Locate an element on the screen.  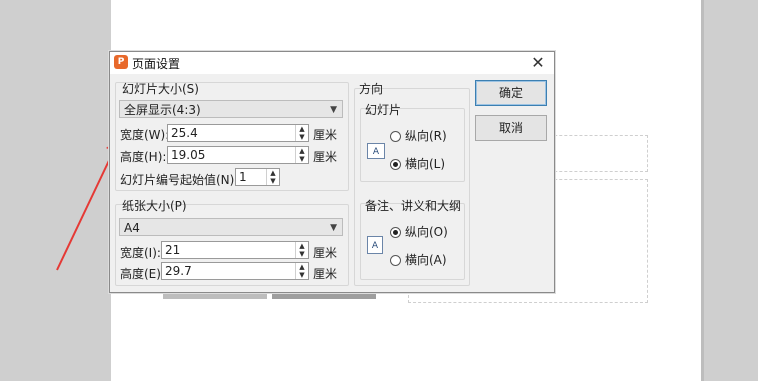
paper-height-unit: 厘米 is located at coordinates (325, 274).